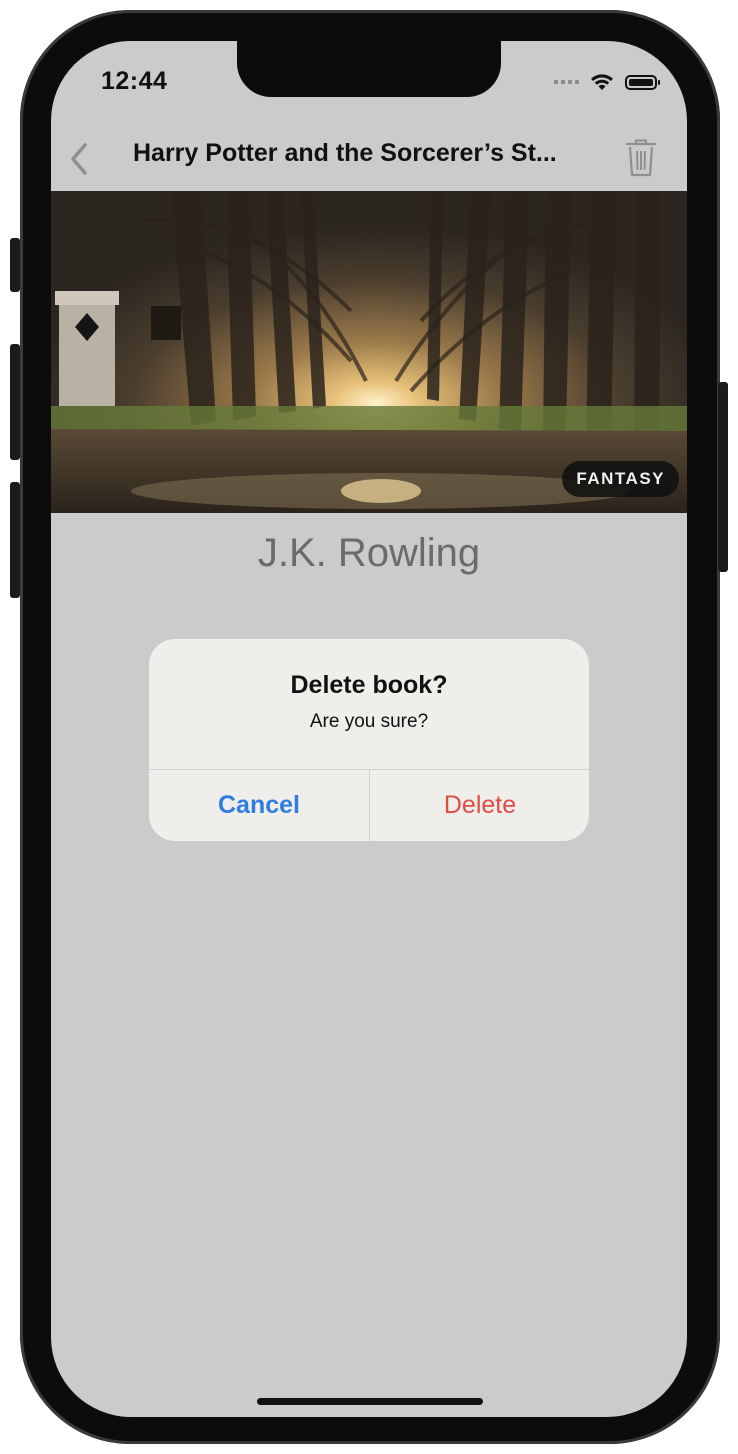  Describe the element at coordinates (259, 805) in the screenshot. I see `cancel-button: Cancel` at that location.